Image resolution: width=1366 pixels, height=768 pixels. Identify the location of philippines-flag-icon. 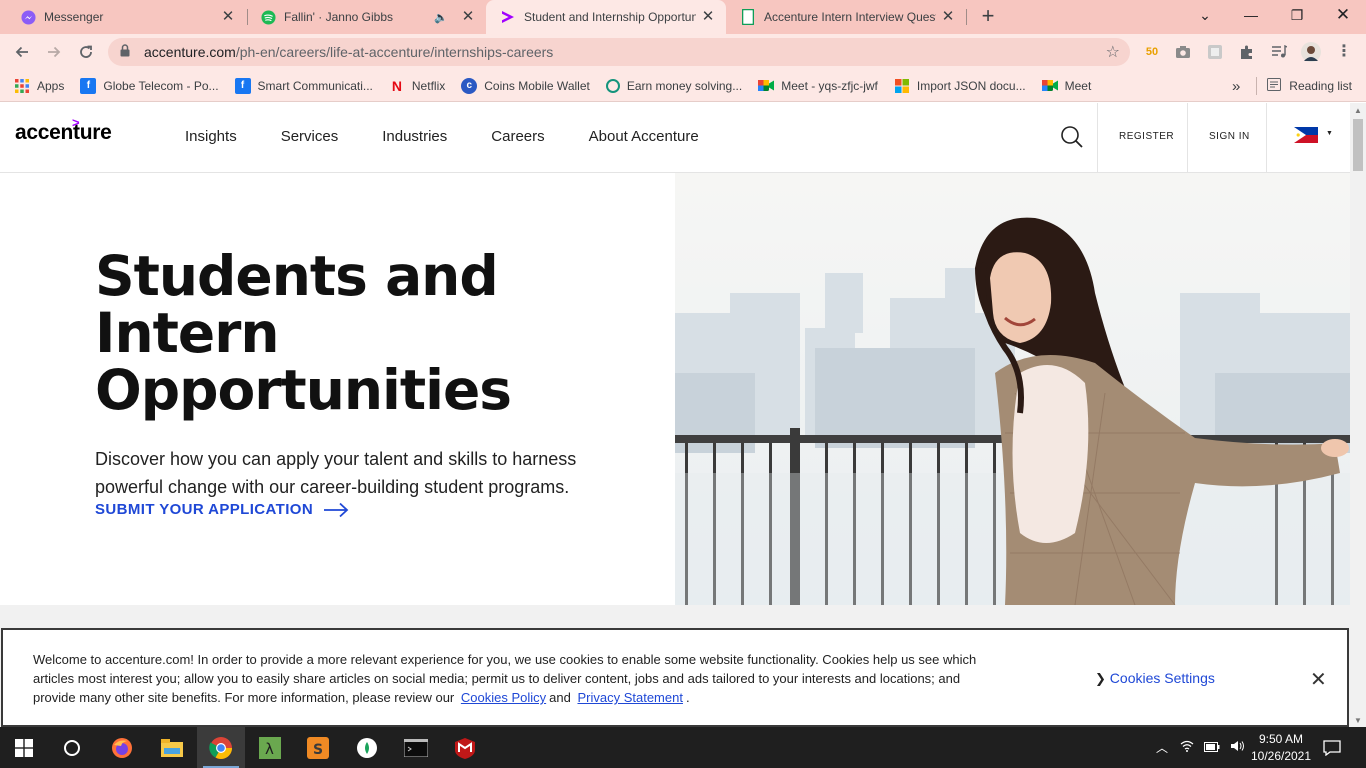
(1306, 135).